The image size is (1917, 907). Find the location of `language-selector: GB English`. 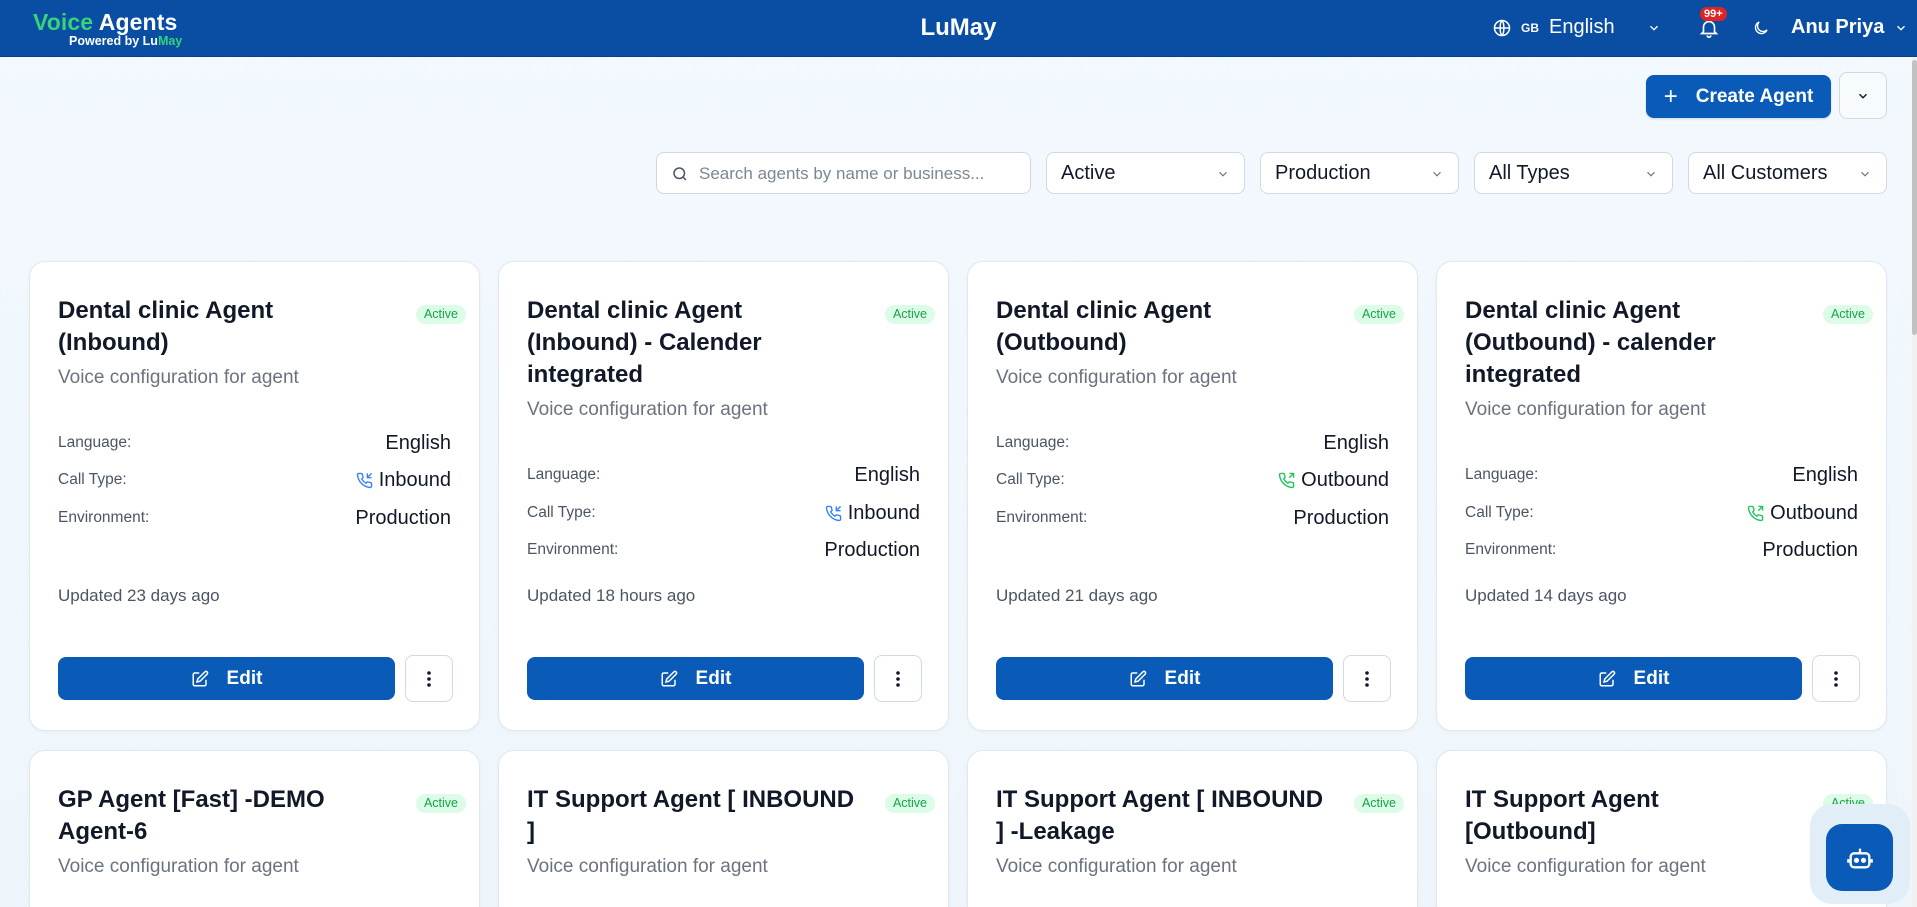

language-selector: GB English is located at coordinates (1575, 27).